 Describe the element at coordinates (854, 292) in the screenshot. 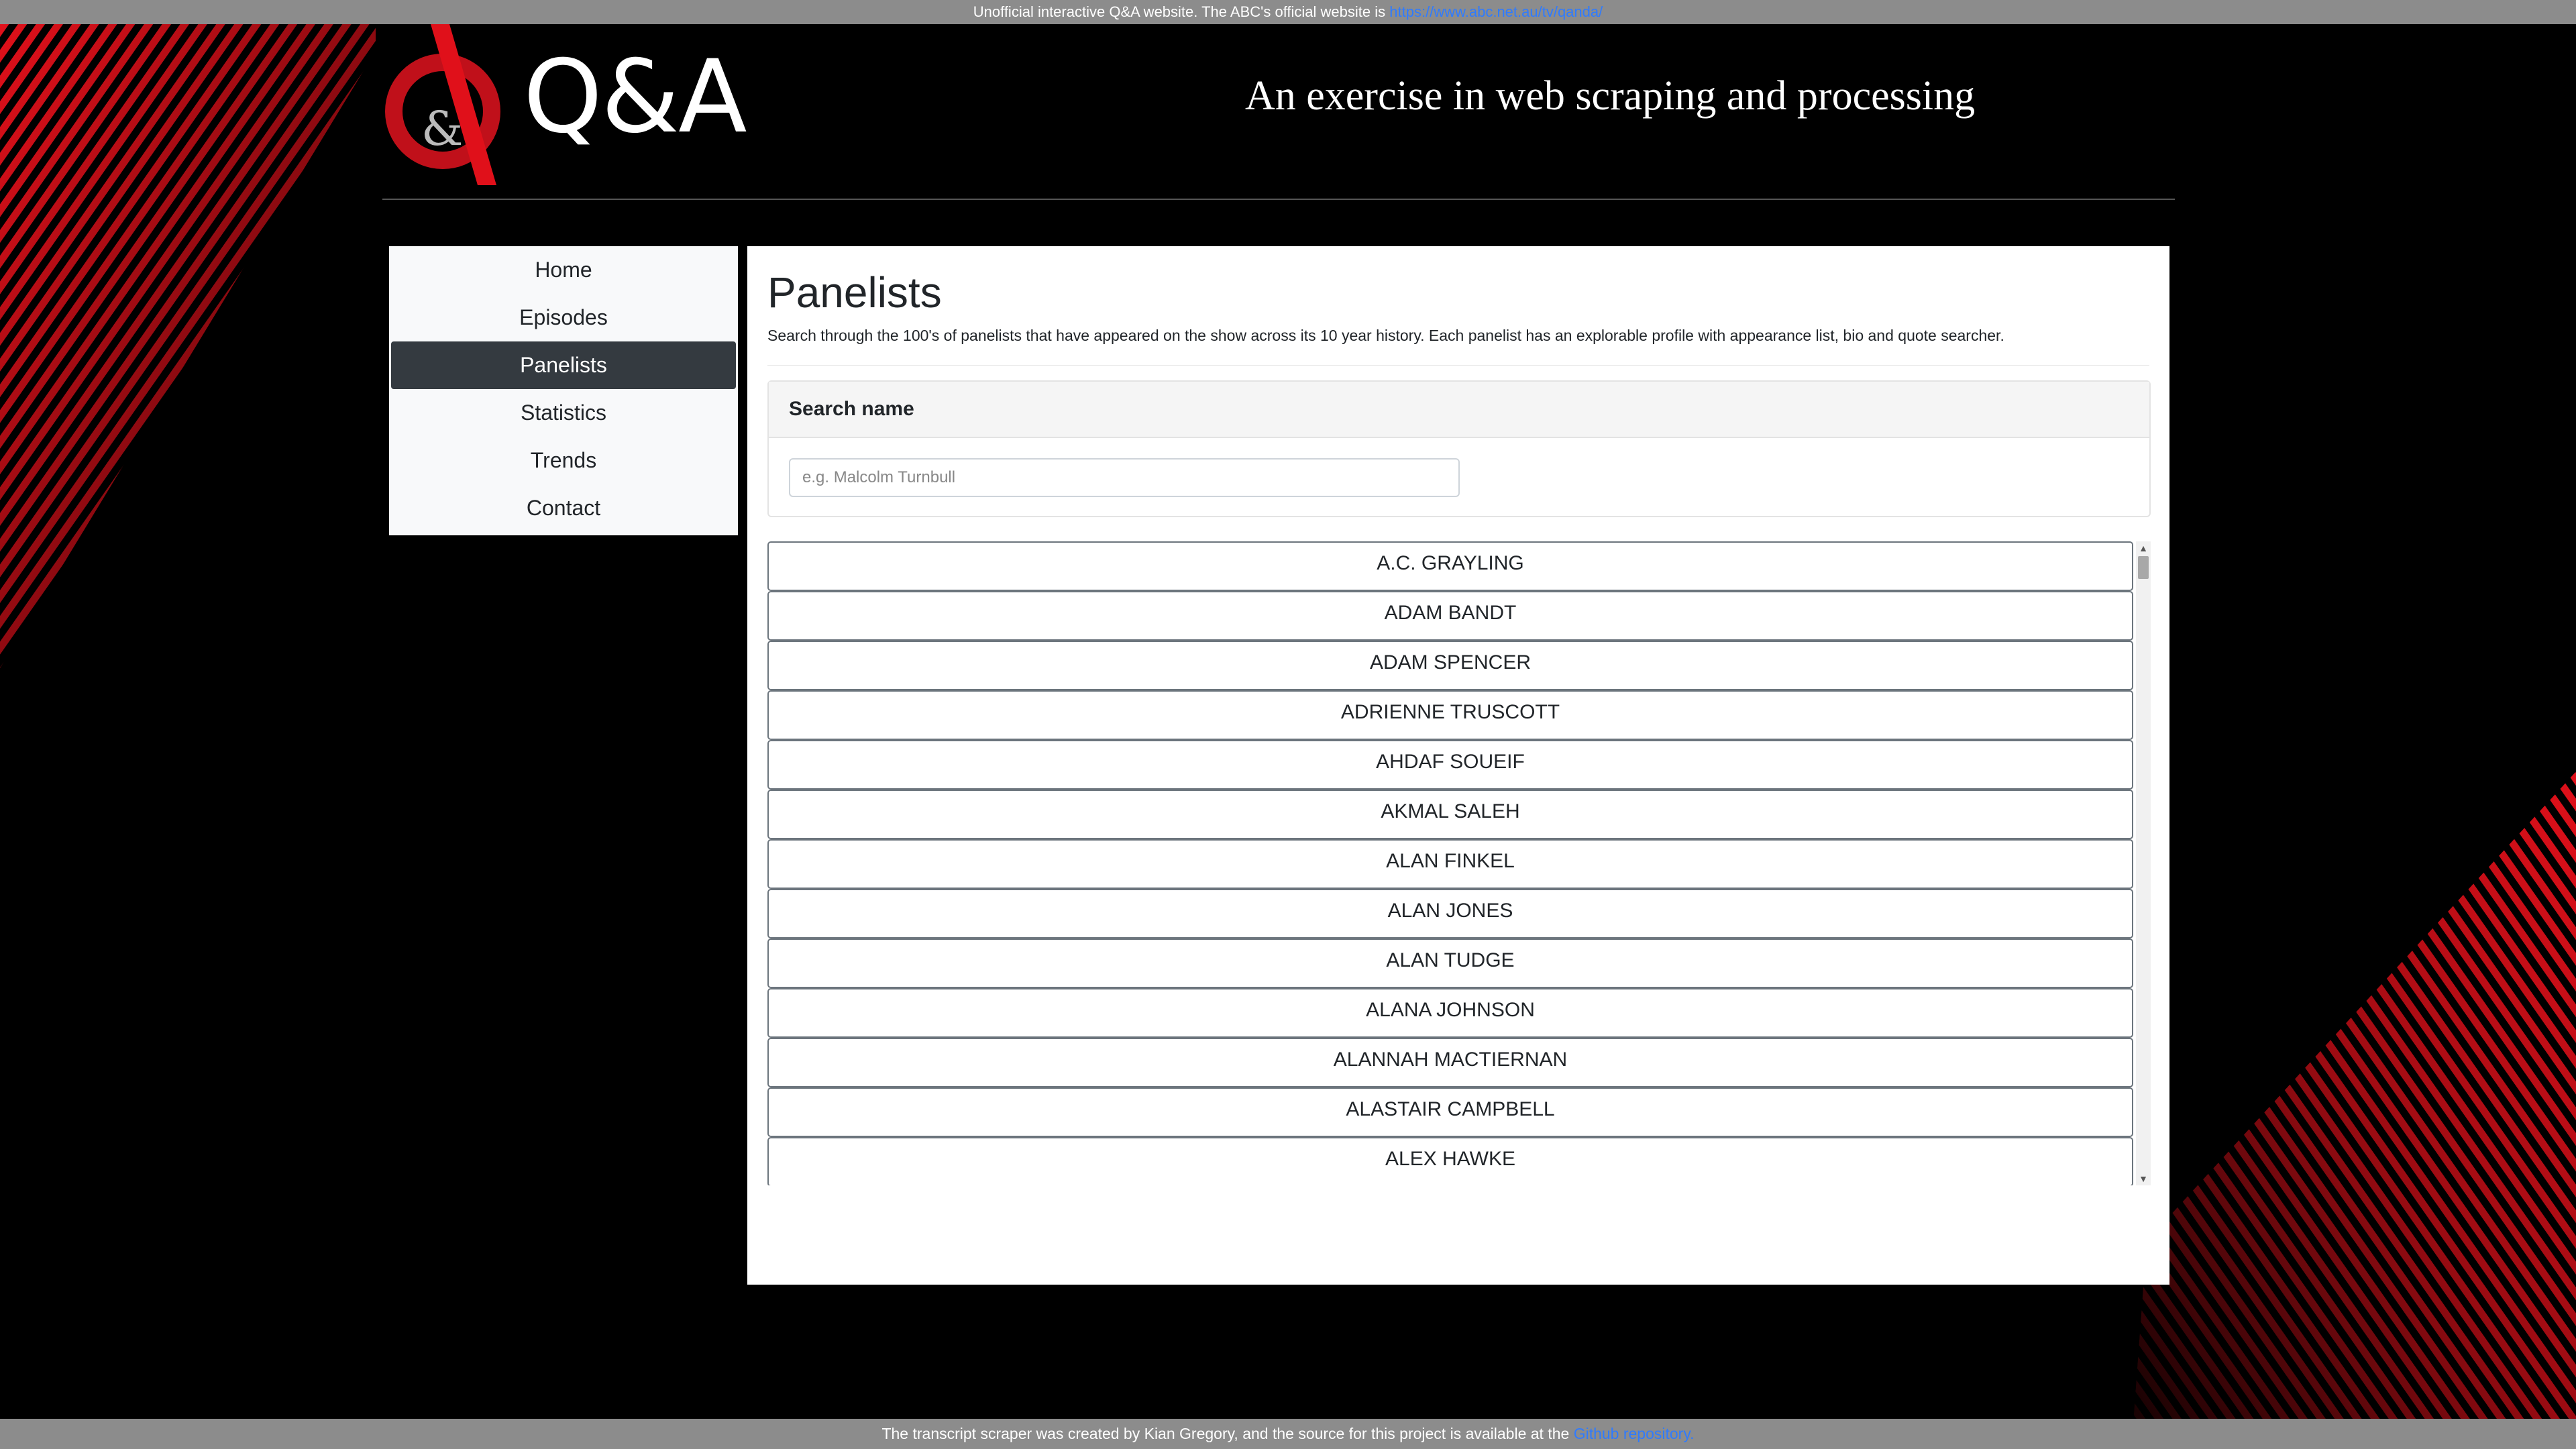

I see `page-title: Panelists` at that location.